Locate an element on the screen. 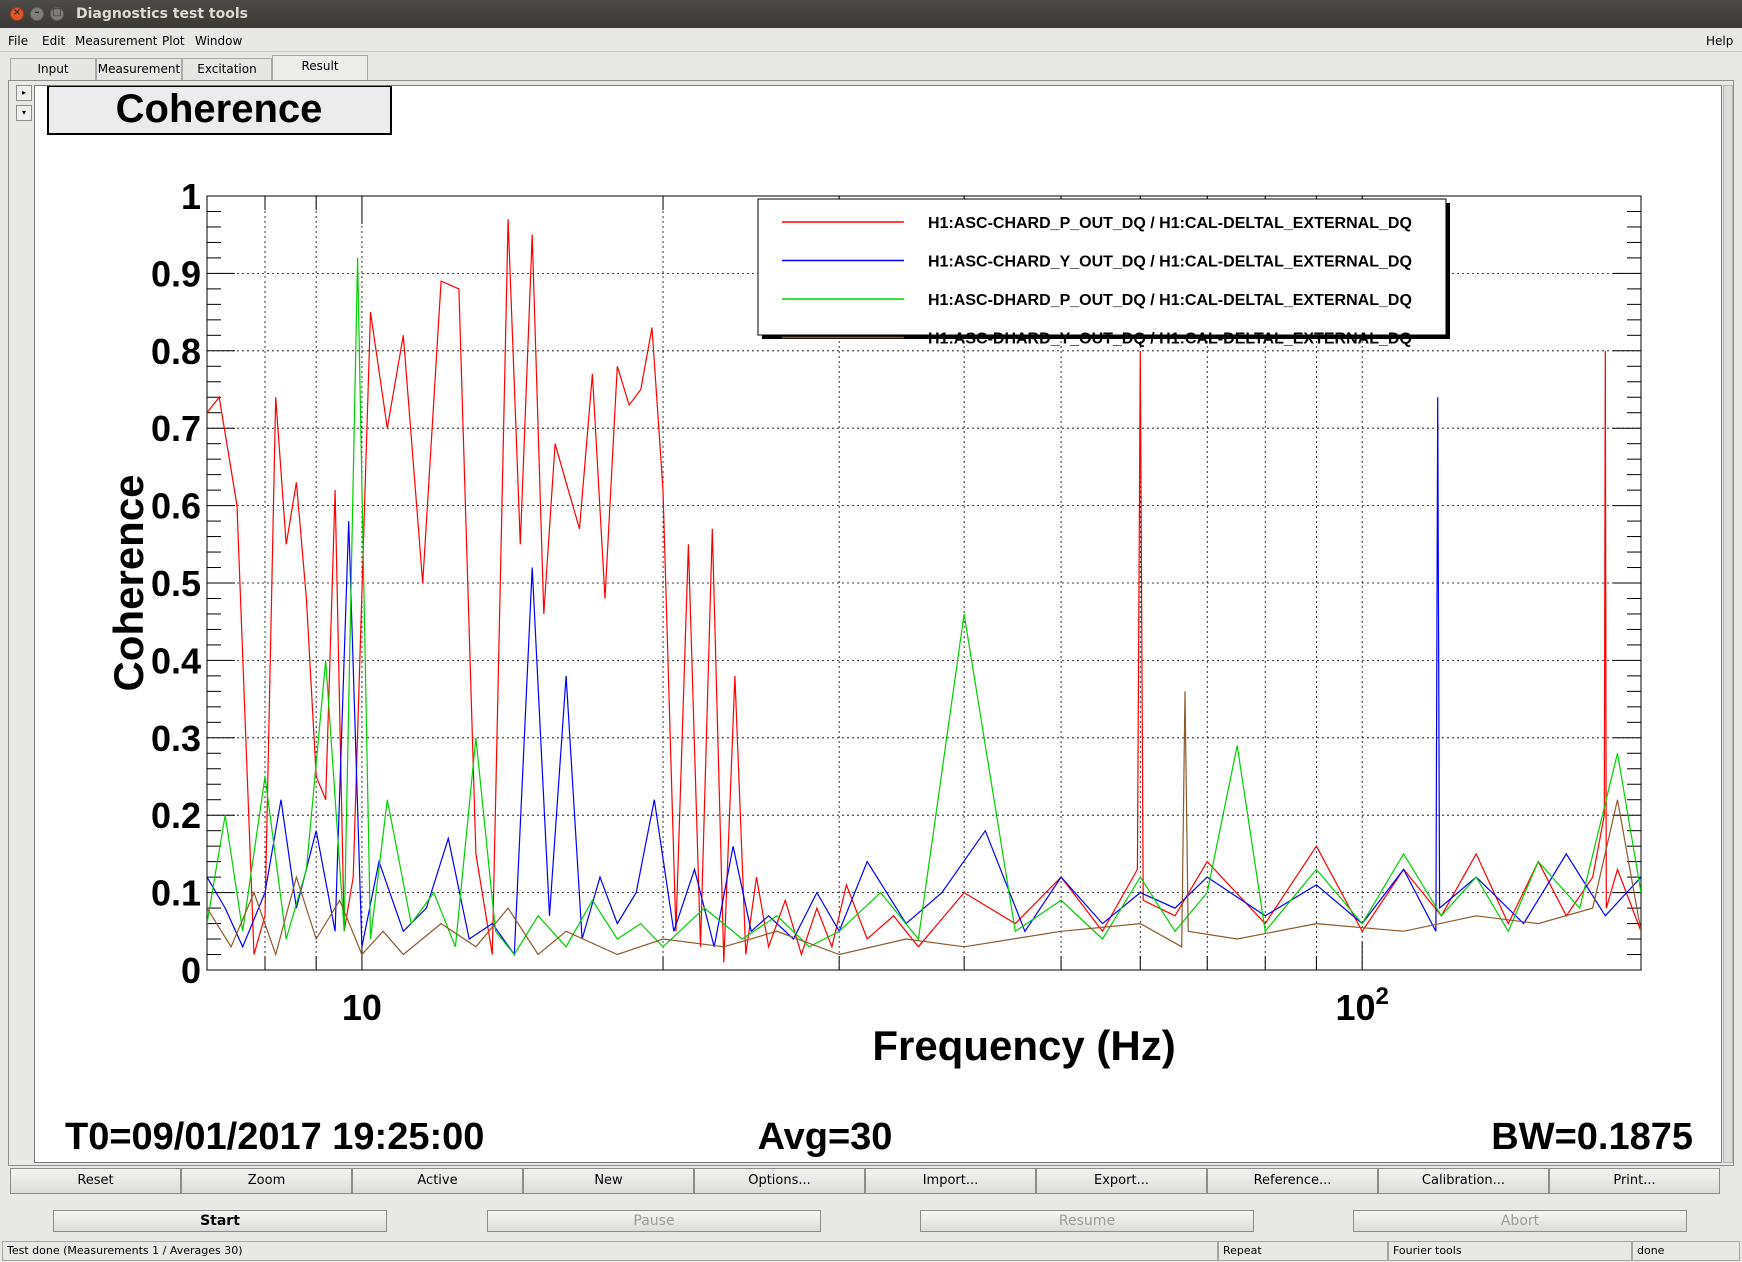 The height and width of the screenshot is (1262, 1742). status-fourier: Fourier tools is located at coordinates (1510, 1251).